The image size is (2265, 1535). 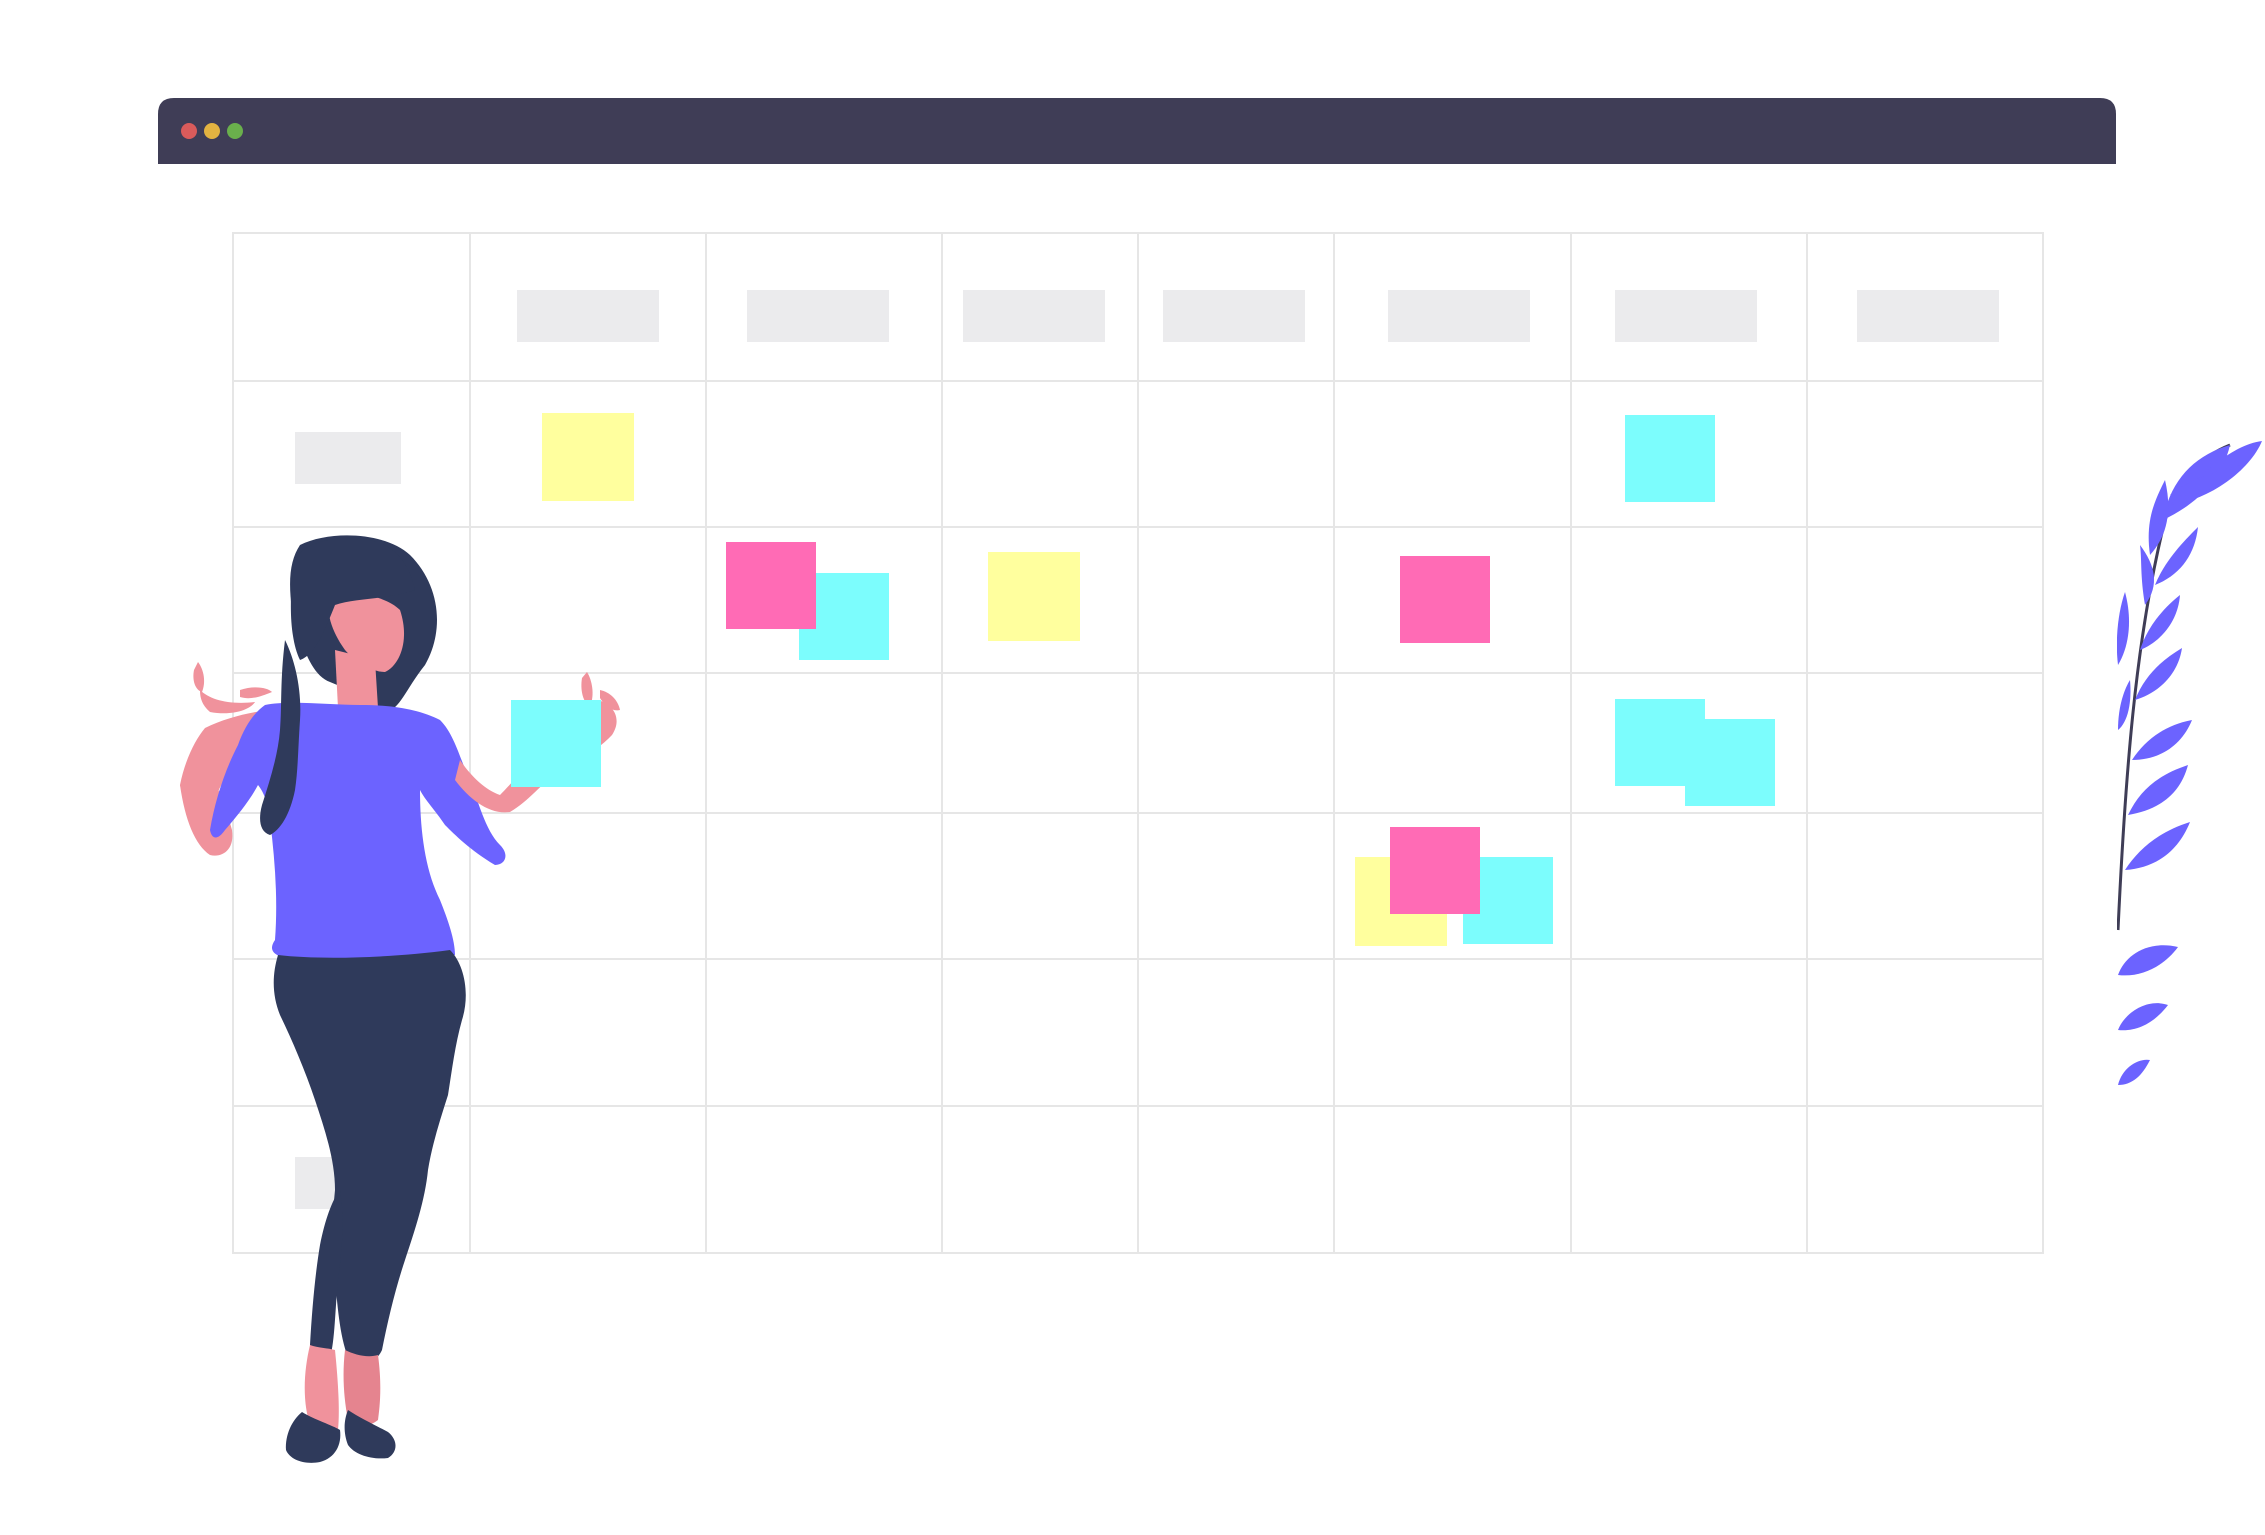 I want to click on plant-illustration, so click(x=2176, y=790).